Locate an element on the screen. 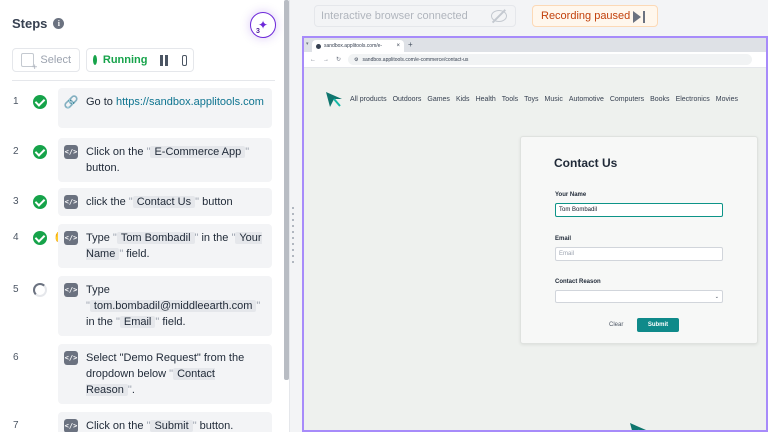 This screenshot has height=432, width=768. nav-item: Health is located at coordinates (486, 99).